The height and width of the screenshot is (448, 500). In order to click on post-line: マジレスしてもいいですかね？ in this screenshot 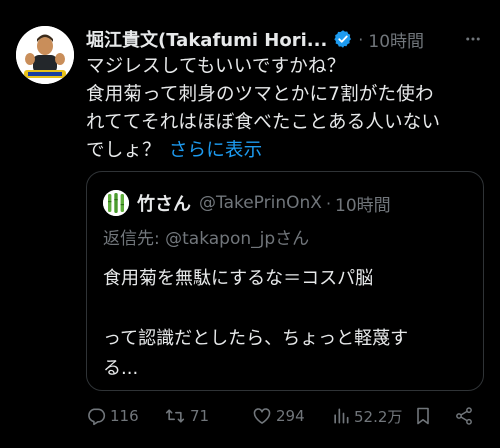, I will do `click(216, 66)`.